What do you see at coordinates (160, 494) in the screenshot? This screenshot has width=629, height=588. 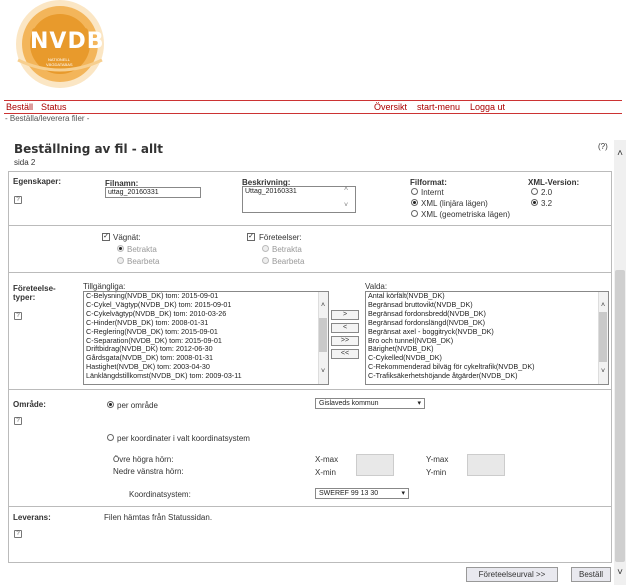 I see `crs-label: Koordinatsystem:` at bounding box center [160, 494].